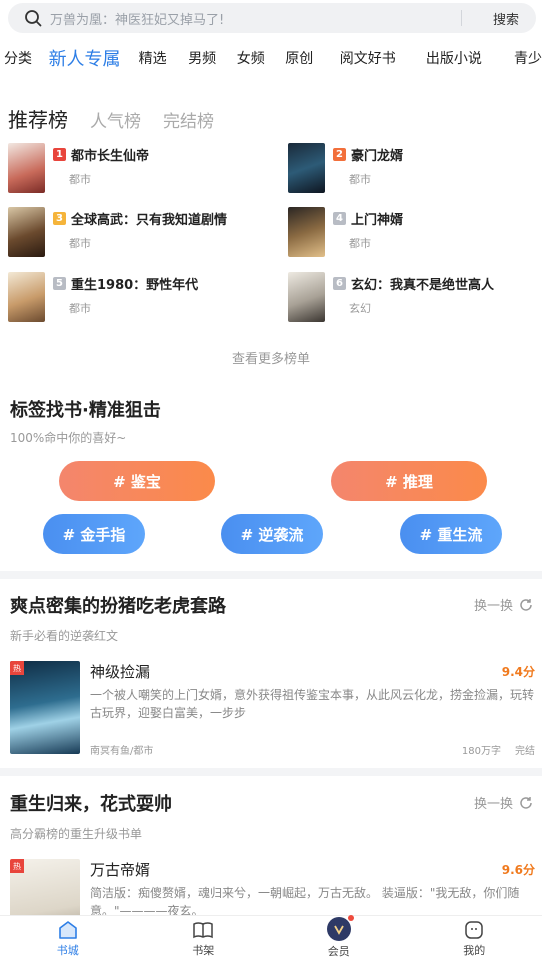 The image size is (542, 964). What do you see at coordinates (377, 220) in the screenshot?
I see `rank-book-title: 上门神婿` at bounding box center [377, 220].